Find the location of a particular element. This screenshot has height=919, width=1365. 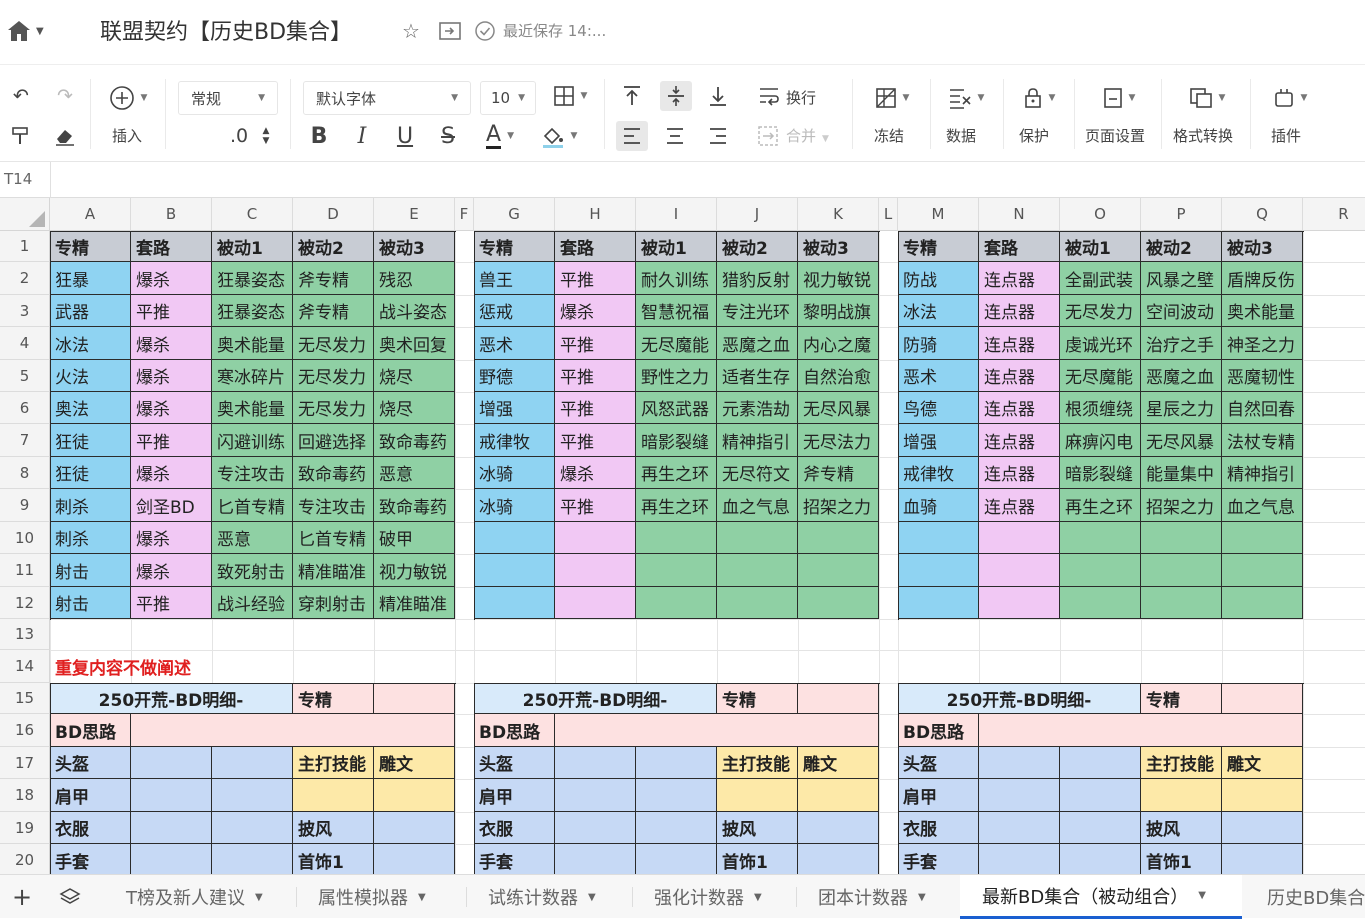

table-cell: 暗影裂缝 is located at coordinates (676, 440).